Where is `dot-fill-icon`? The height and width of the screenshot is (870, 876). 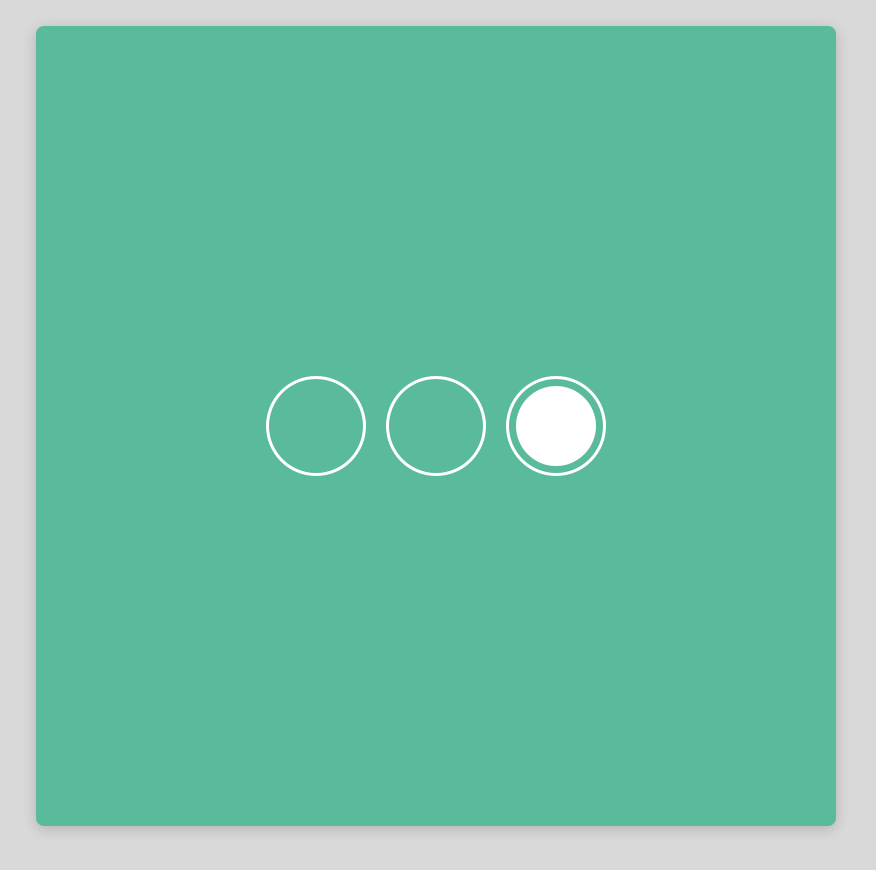 dot-fill-icon is located at coordinates (556, 426).